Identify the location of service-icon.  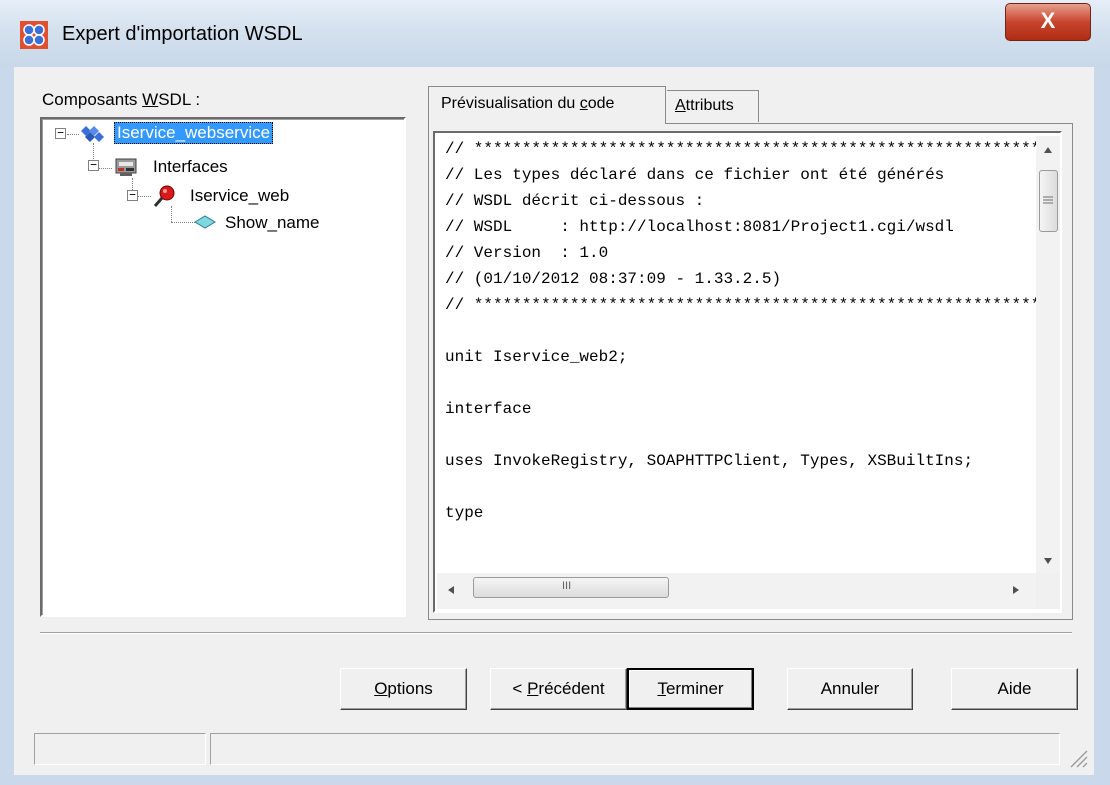
(92, 134).